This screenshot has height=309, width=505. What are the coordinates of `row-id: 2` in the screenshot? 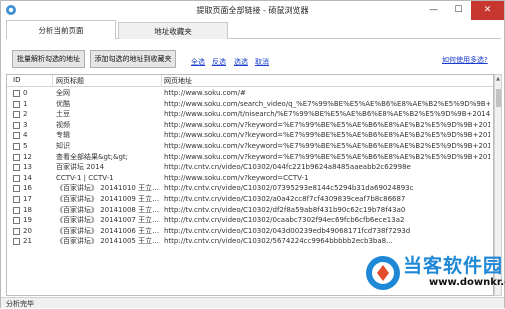 It's located at (25, 114).